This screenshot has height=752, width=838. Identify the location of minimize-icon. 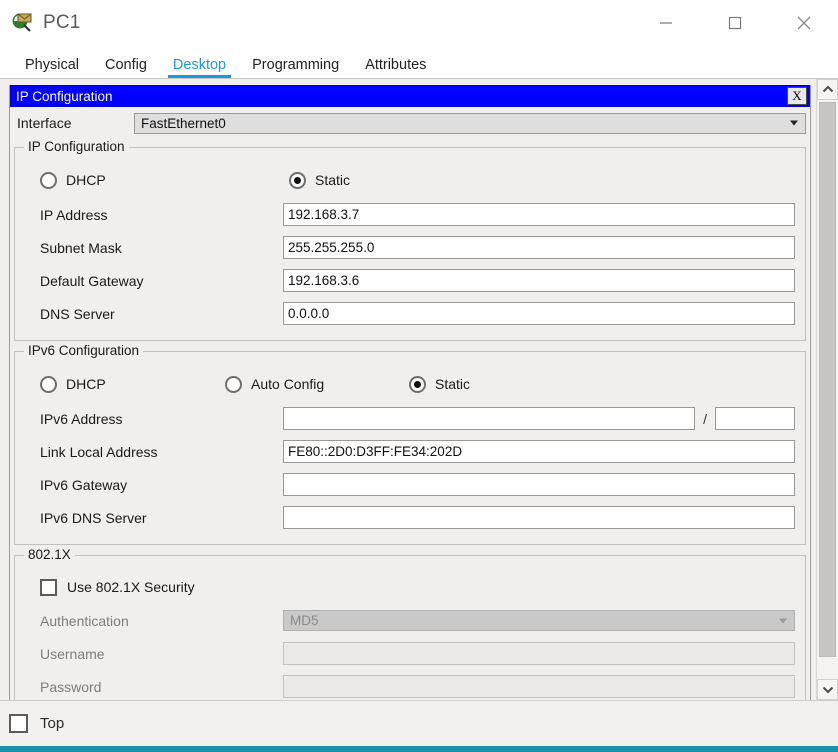
(665, 23).